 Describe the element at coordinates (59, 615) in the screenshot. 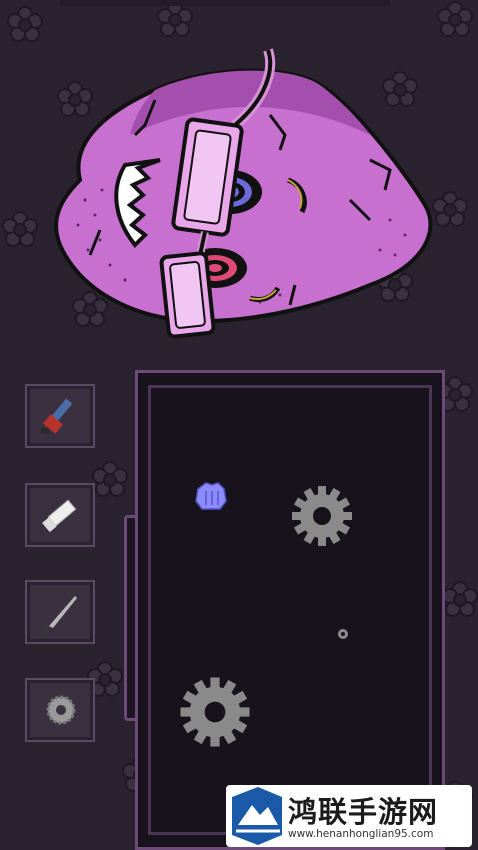

I see `knife-icon` at that location.